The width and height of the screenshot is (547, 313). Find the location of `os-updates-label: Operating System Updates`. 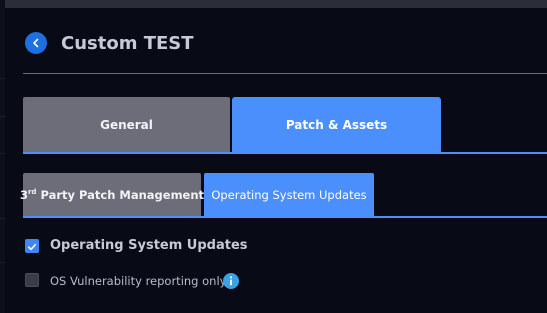

os-updates-label: Operating System Updates is located at coordinates (149, 245).